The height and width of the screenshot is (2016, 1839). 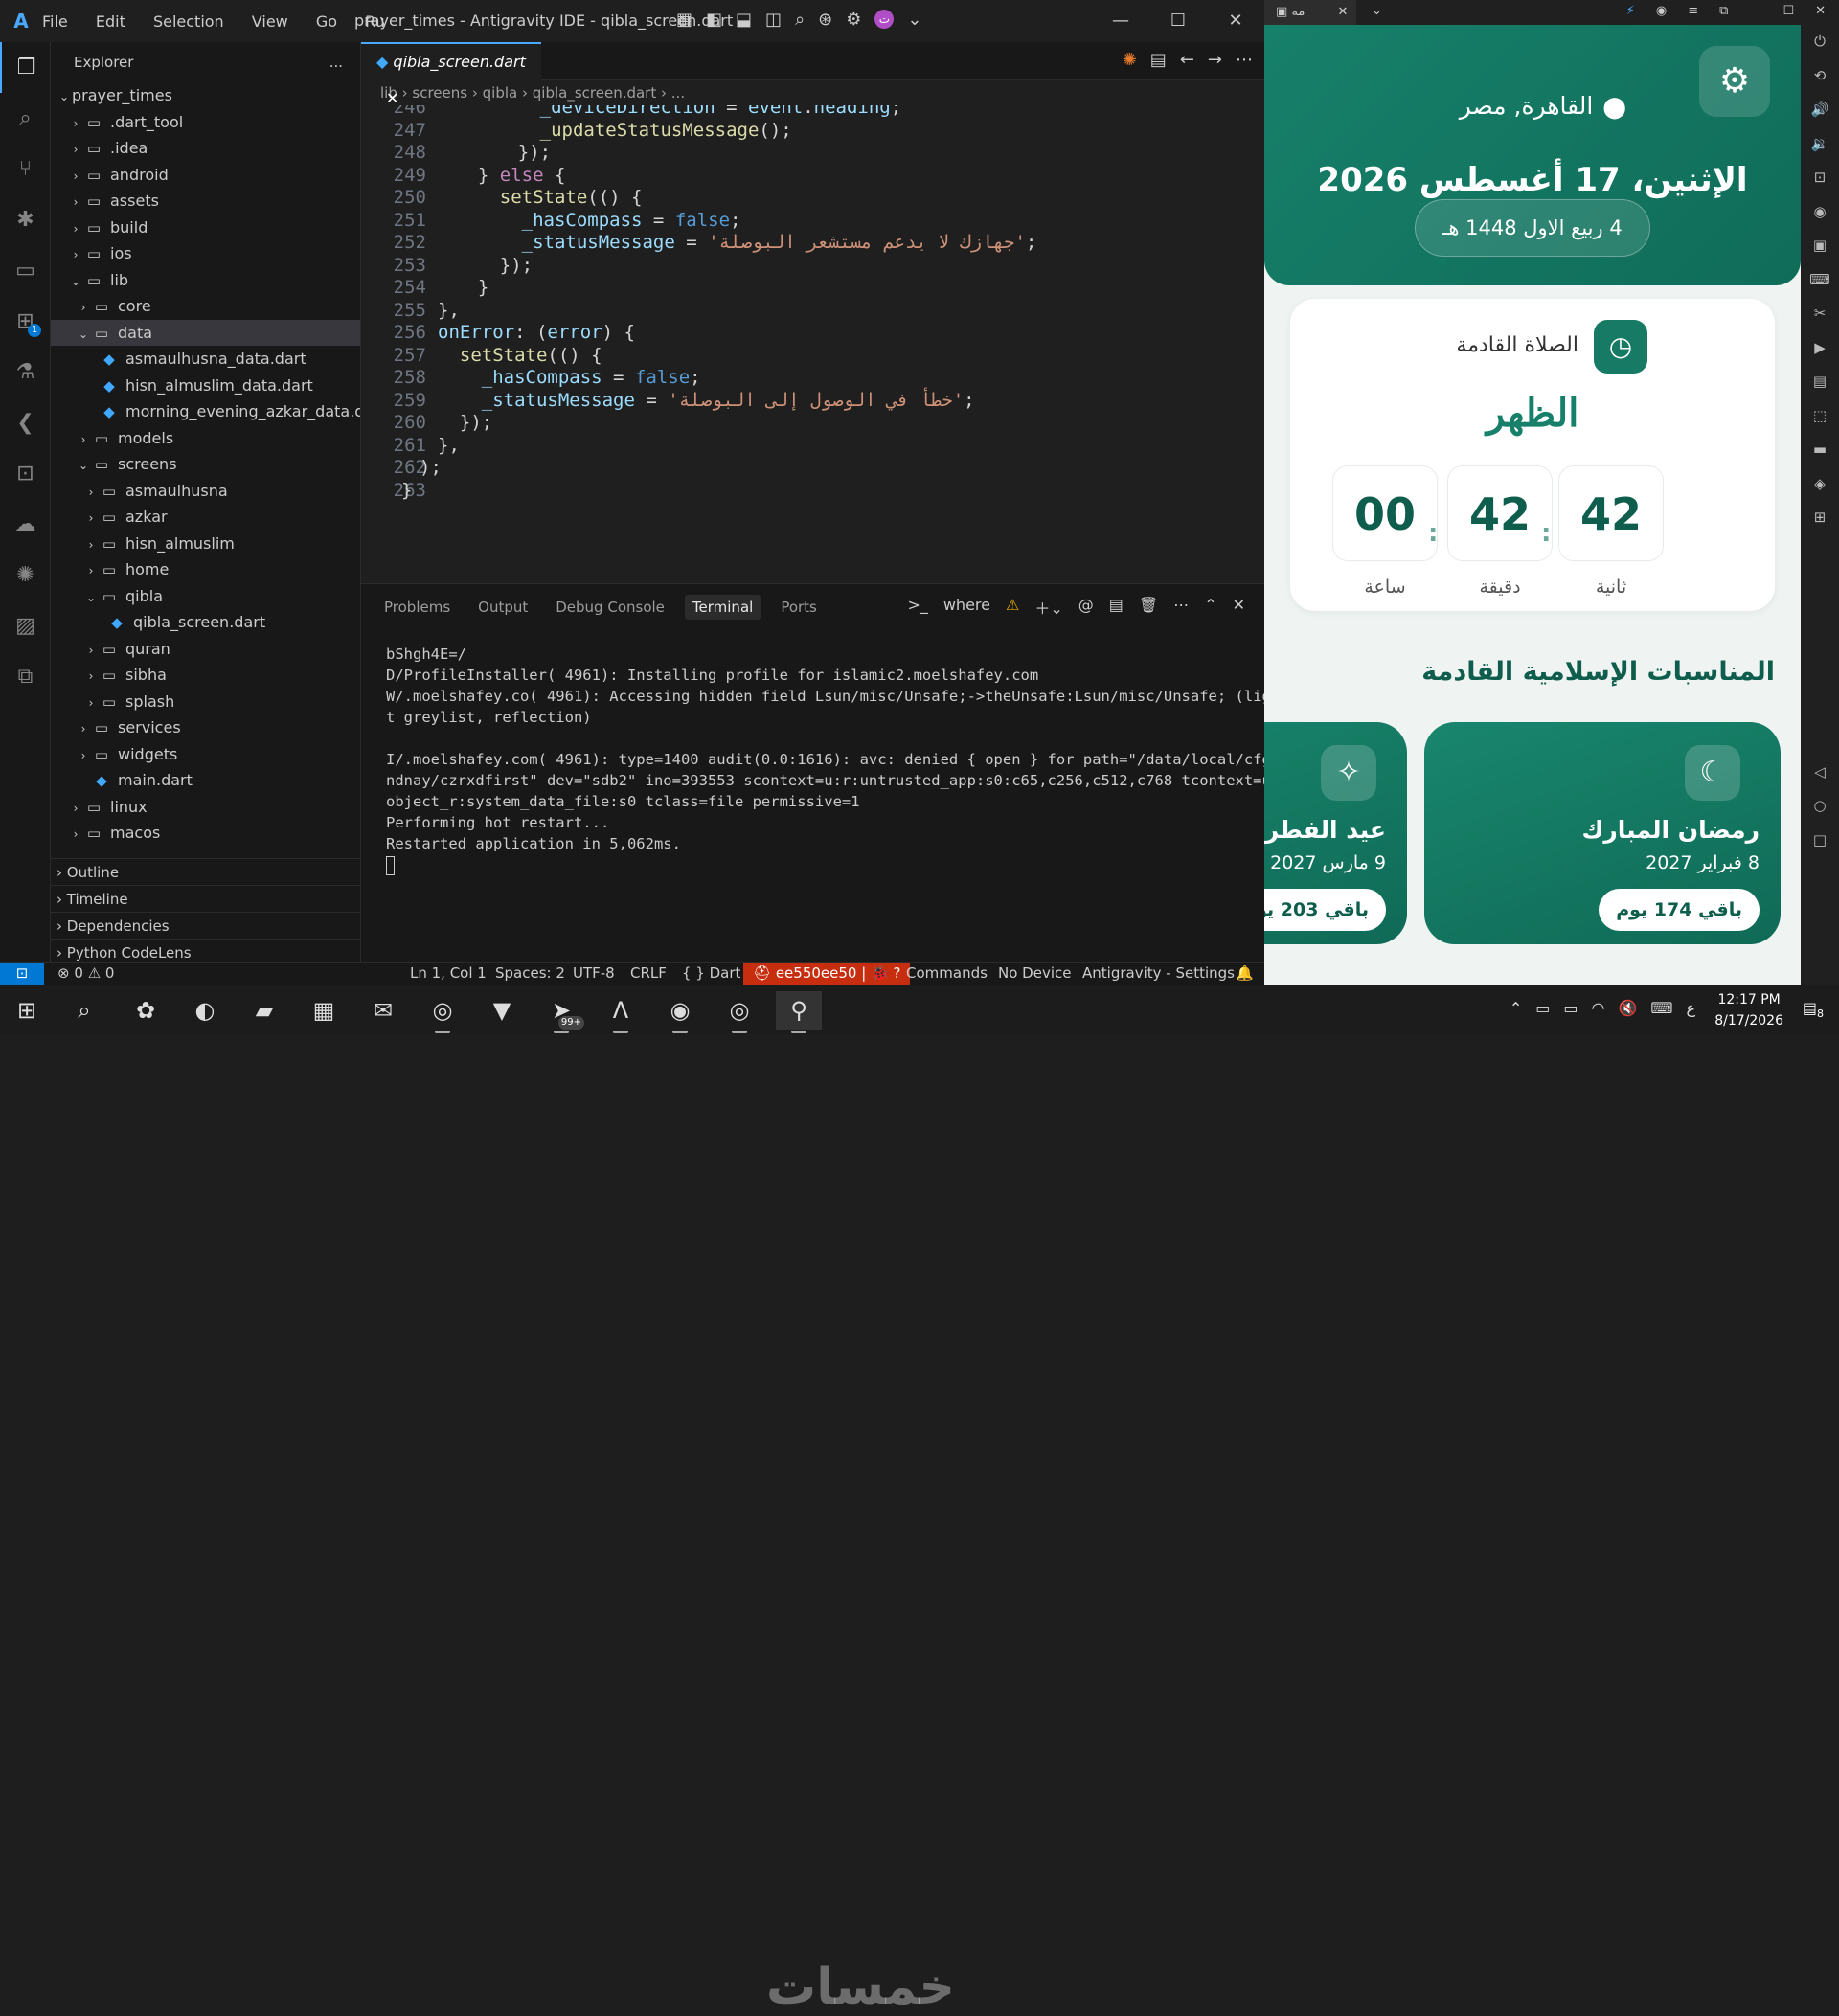 I want to click on toggle-sidebar-icon: ◧, so click(x=714, y=20).